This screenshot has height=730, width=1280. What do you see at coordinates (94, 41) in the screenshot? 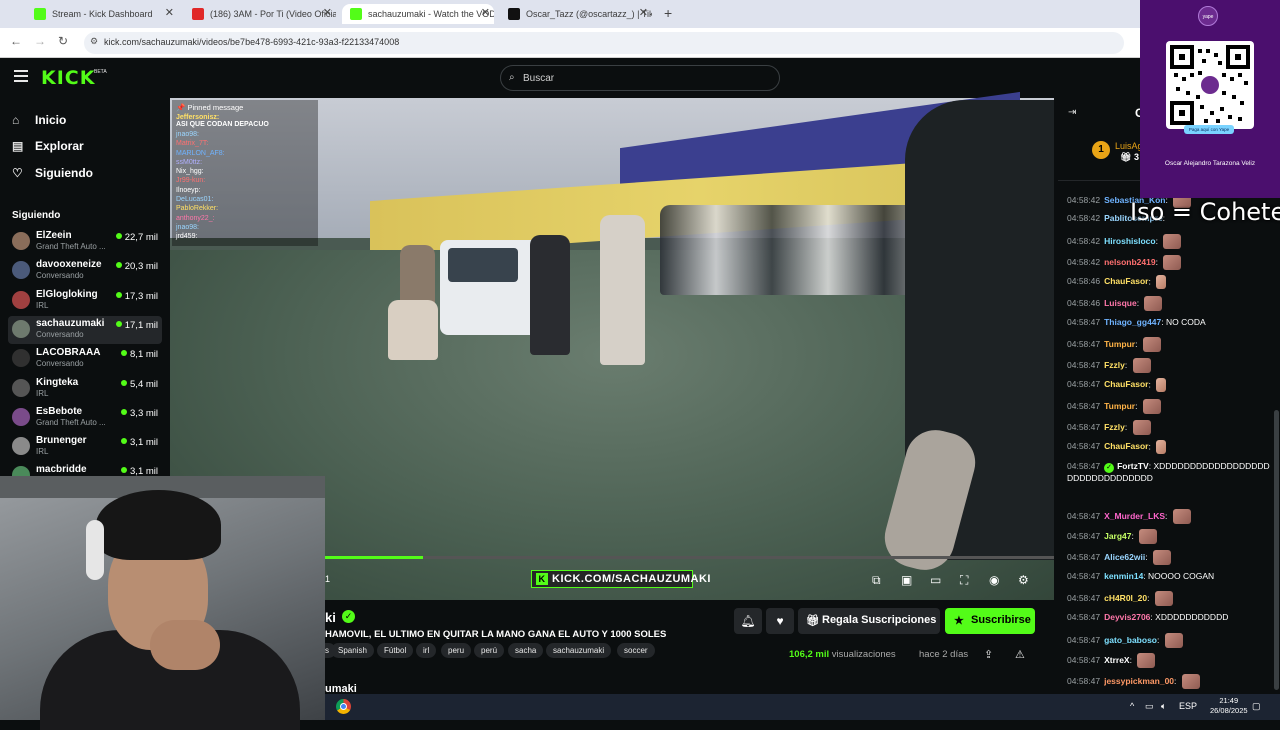
I see `site-info-icon: ⚙` at bounding box center [94, 41].